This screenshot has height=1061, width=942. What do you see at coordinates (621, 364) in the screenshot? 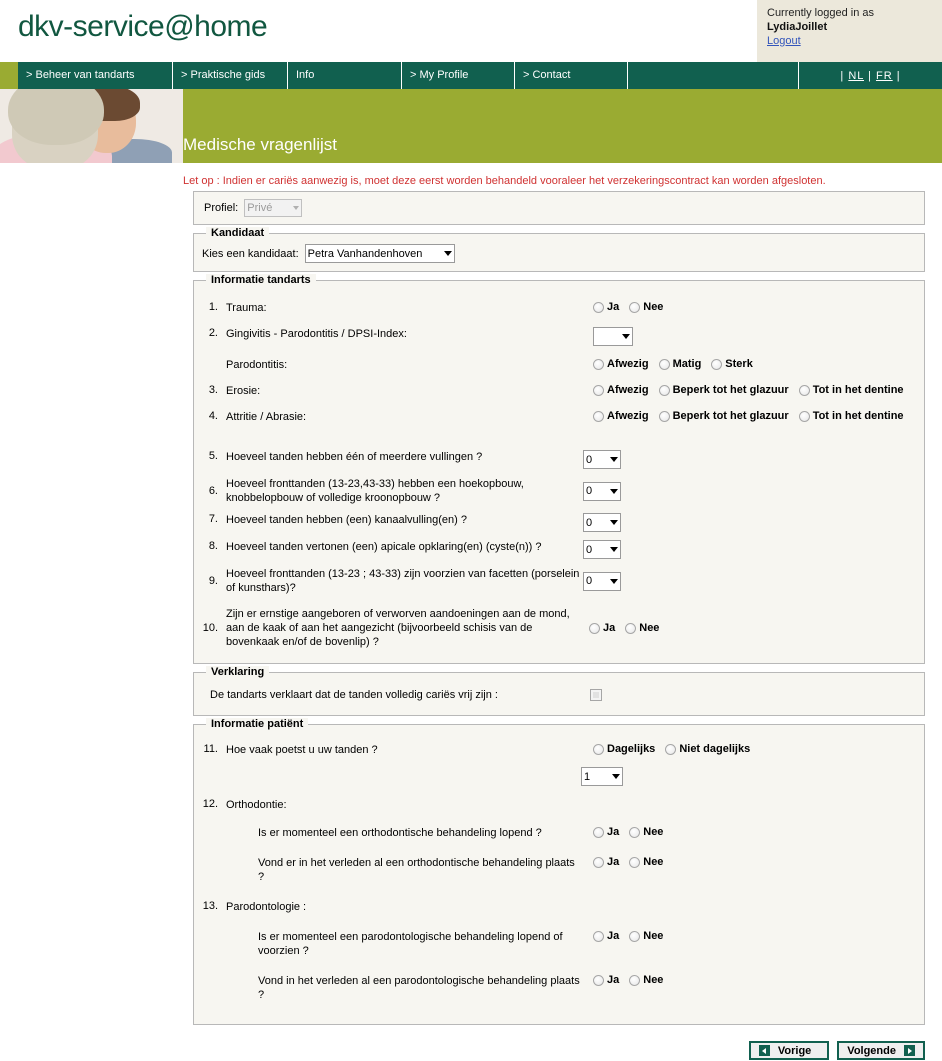
I see `radio-option-parodontitis-afwezig: Afwezig` at bounding box center [621, 364].